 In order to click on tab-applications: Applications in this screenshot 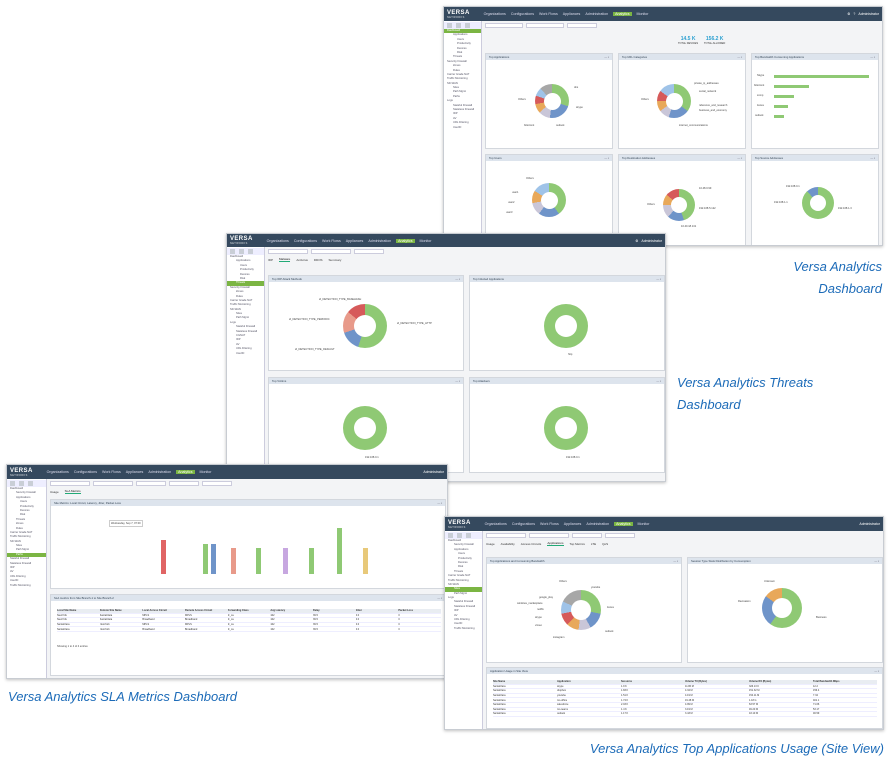, I will do `click(555, 543)`.